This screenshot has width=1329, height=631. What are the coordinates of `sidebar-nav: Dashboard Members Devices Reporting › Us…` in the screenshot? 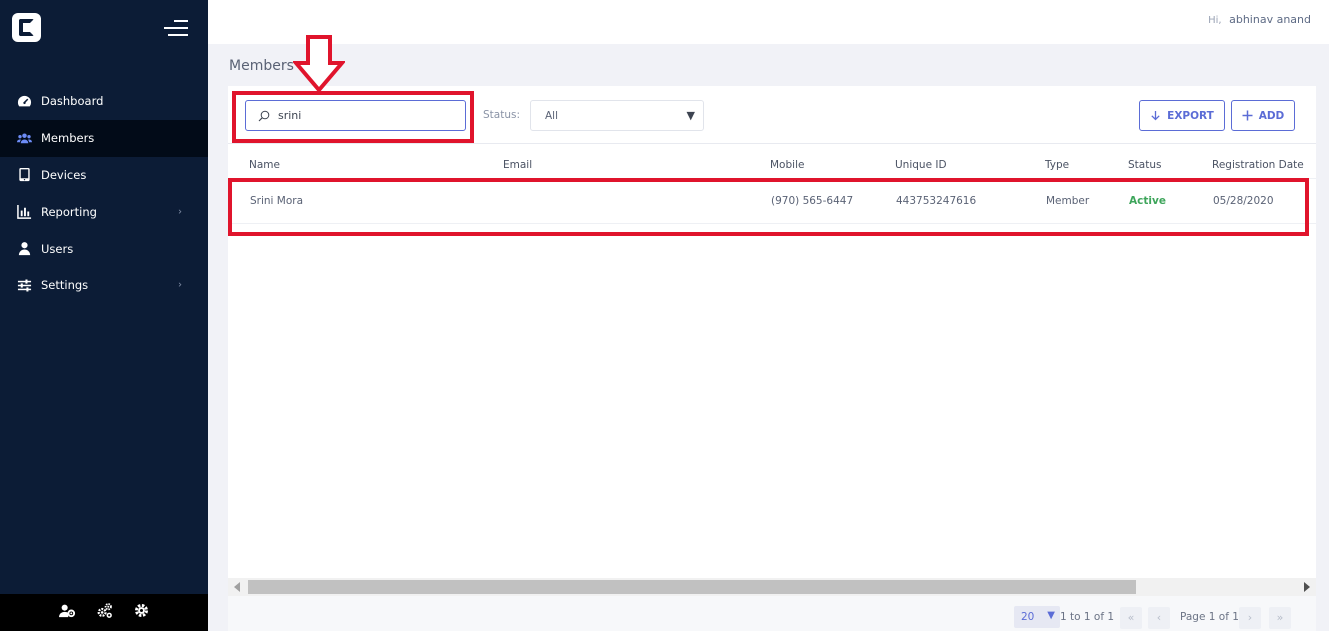 It's located at (104, 193).